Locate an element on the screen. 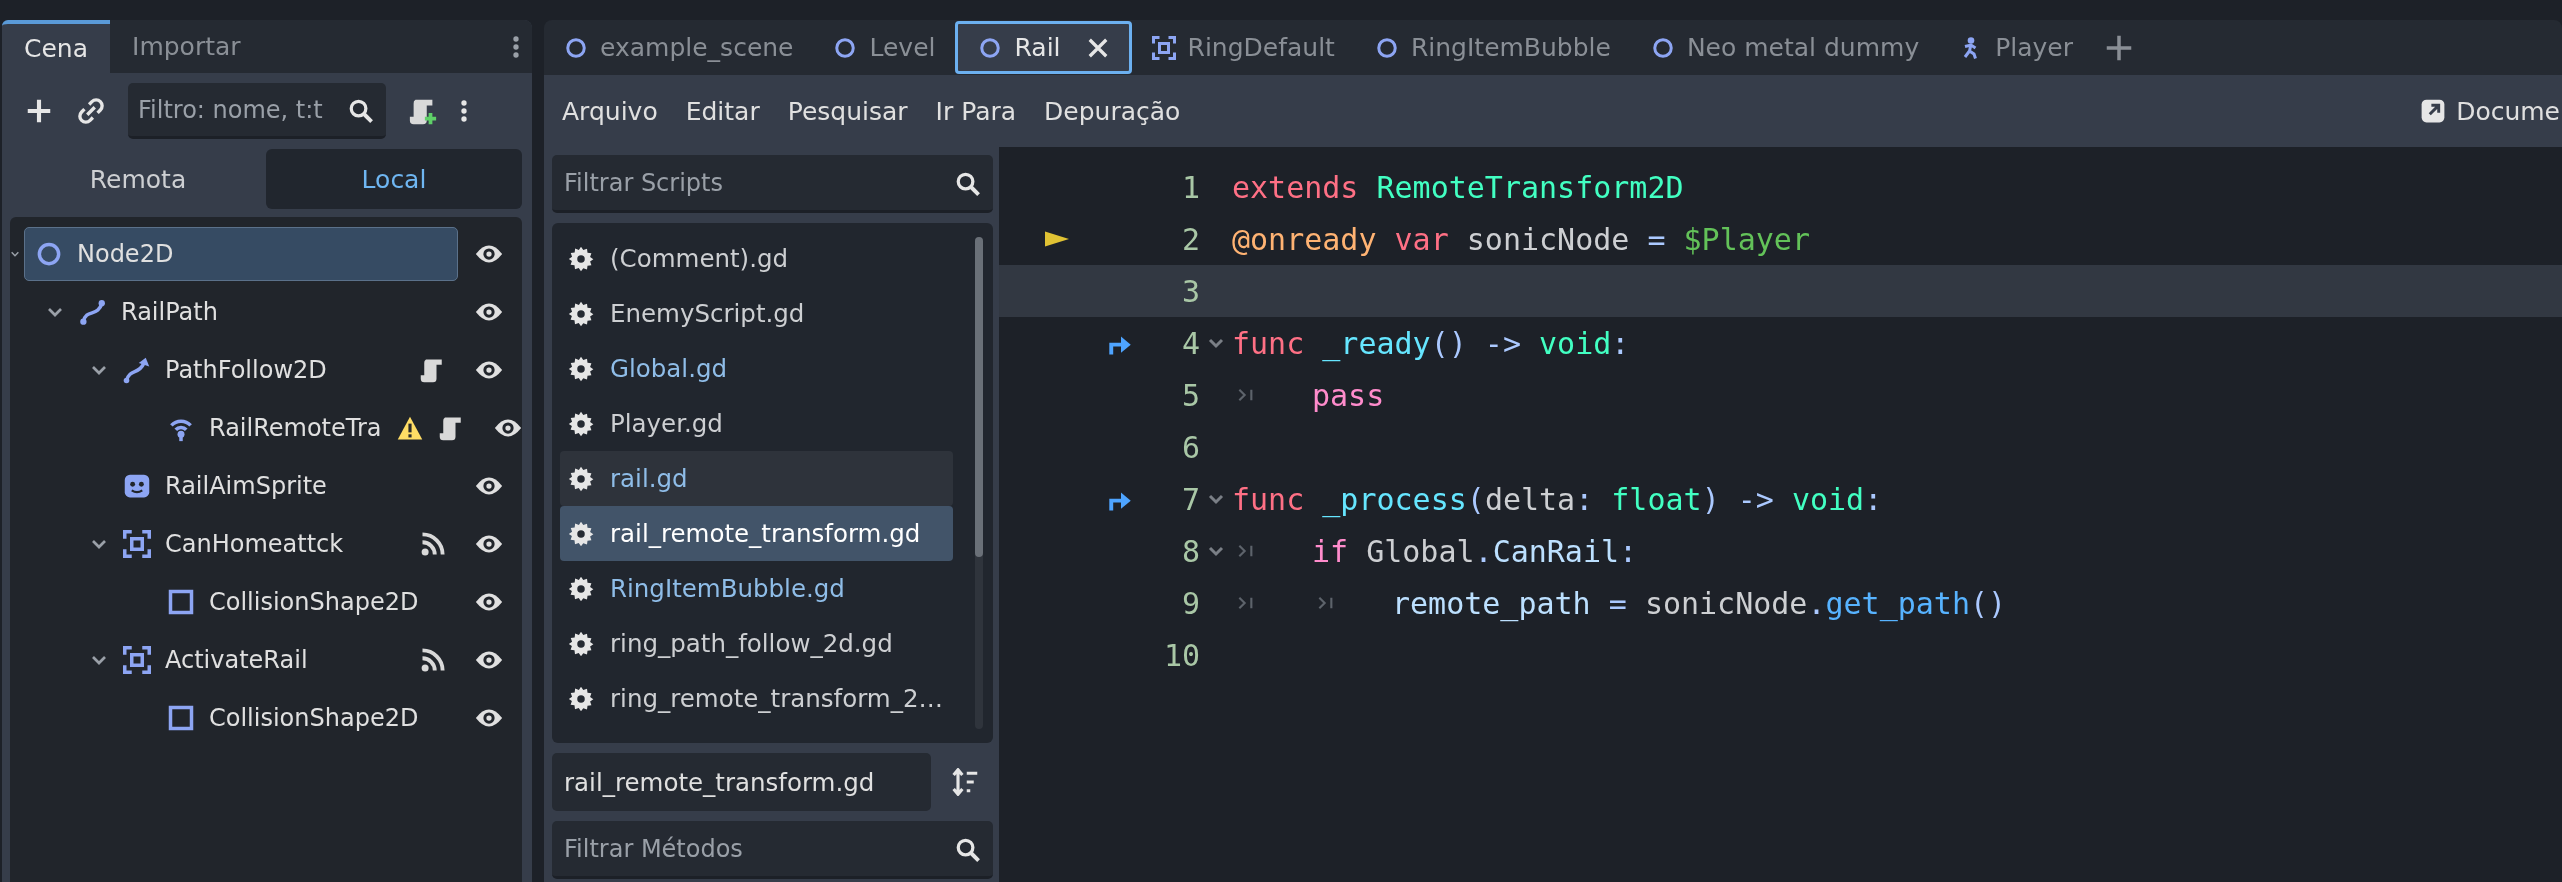 Image resolution: width=2562 pixels, height=882 pixels. tree-node: Node2D is located at coordinates (241, 254).